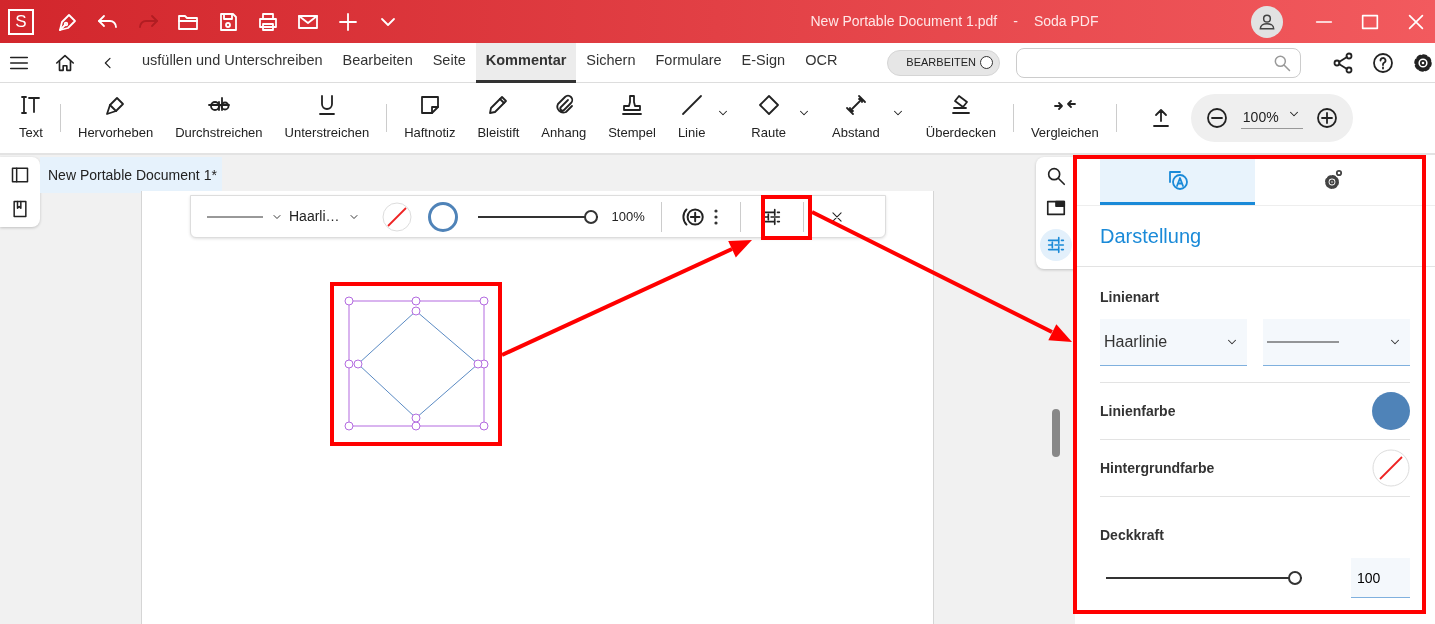 Image resolution: width=1435 pixels, height=624 pixels. Describe the element at coordinates (1136, 342) in the screenshot. I see `select-value: Haarlinie` at that location.